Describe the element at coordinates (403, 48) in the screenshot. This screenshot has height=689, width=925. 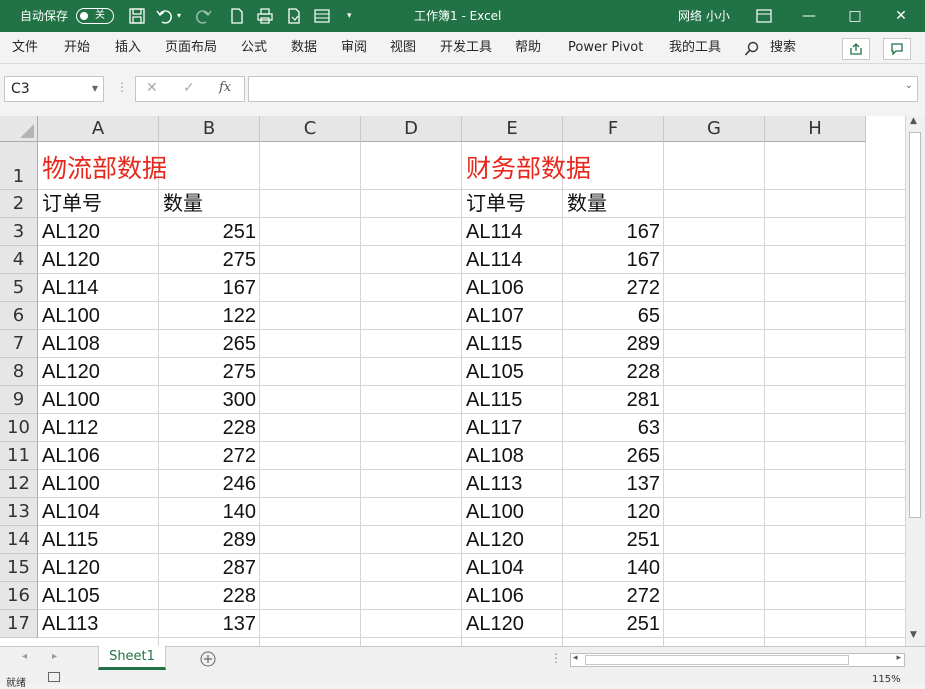
I see `tab-view: 视图` at that location.